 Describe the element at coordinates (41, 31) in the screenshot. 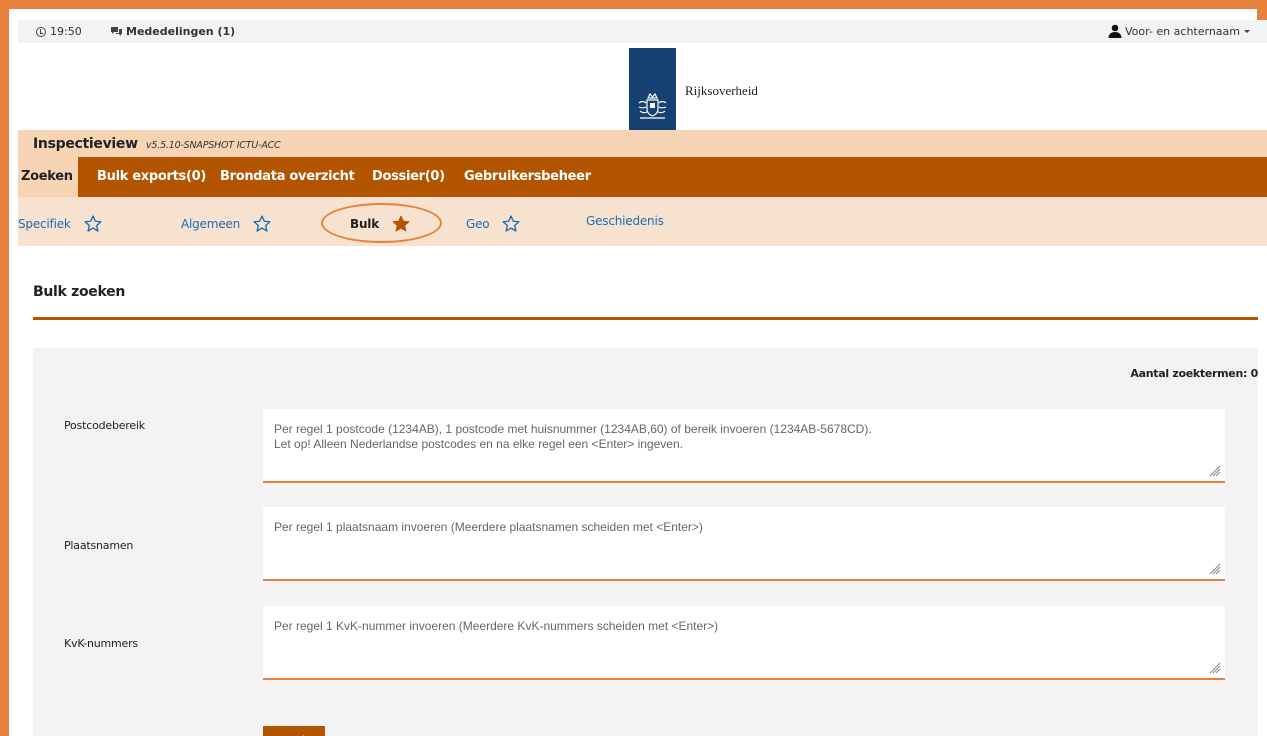

I see `clock-icon` at that location.